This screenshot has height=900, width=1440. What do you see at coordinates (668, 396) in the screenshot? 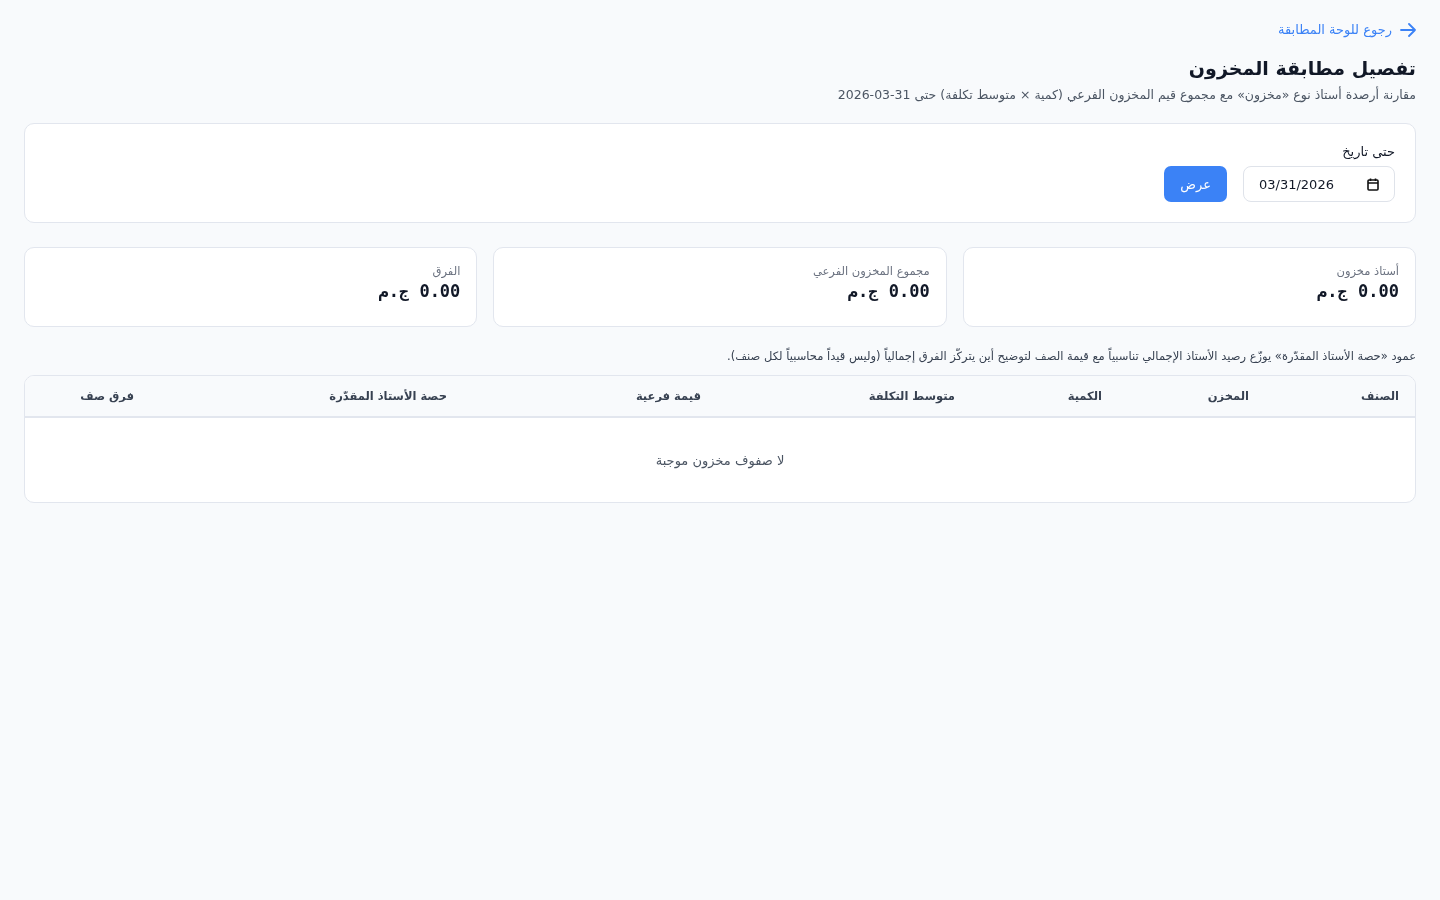
I see `column-header: قيمة فرعية` at bounding box center [668, 396].